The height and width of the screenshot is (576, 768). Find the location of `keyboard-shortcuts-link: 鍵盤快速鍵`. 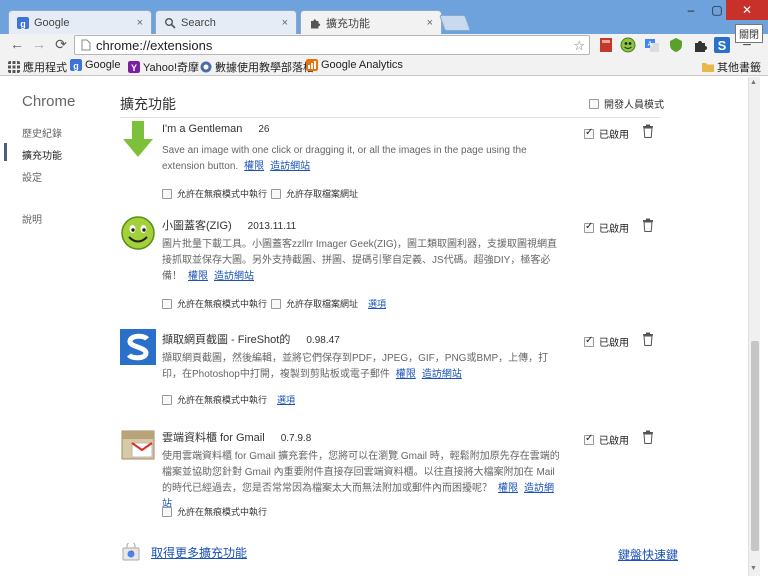

keyboard-shortcuts-link: 鍵盤快速鍵 is located at coordinates (648, 555).